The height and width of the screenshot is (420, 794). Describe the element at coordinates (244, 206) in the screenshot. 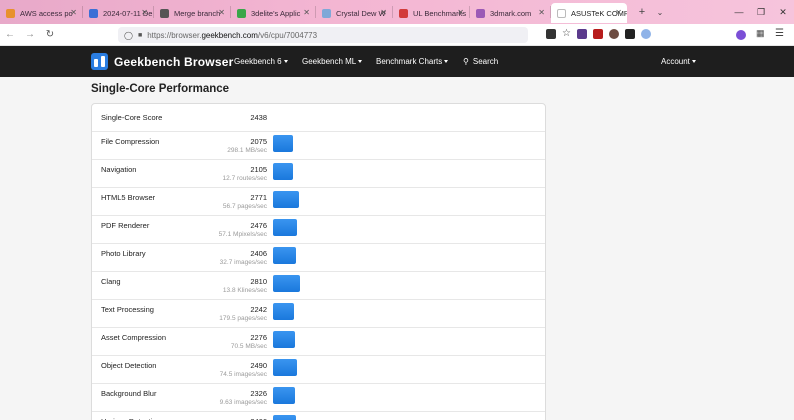

I see `workload-throughput: 56.7 pages/sec` at that location.